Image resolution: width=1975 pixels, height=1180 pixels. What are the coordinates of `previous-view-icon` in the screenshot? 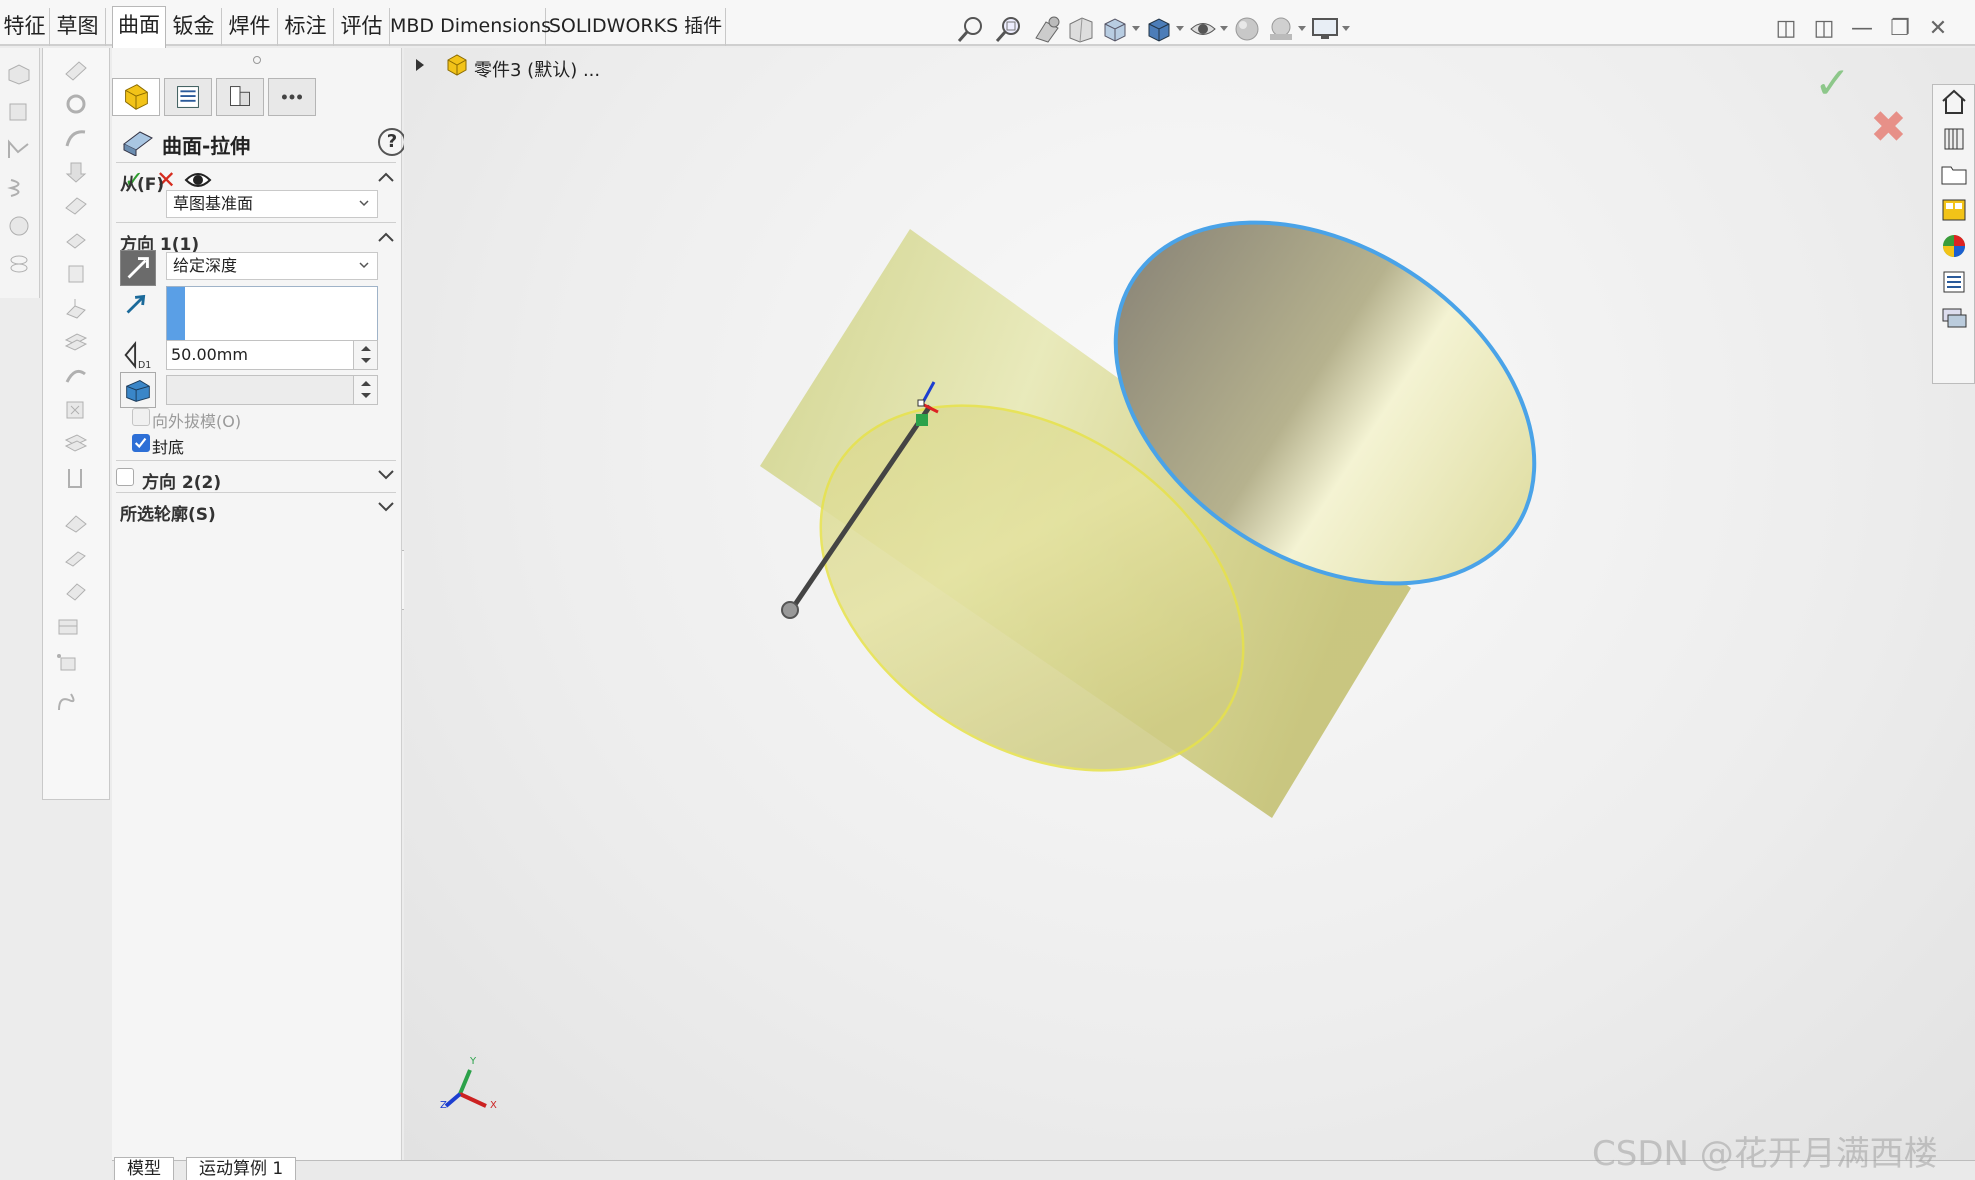 It's located at (1047, 29).